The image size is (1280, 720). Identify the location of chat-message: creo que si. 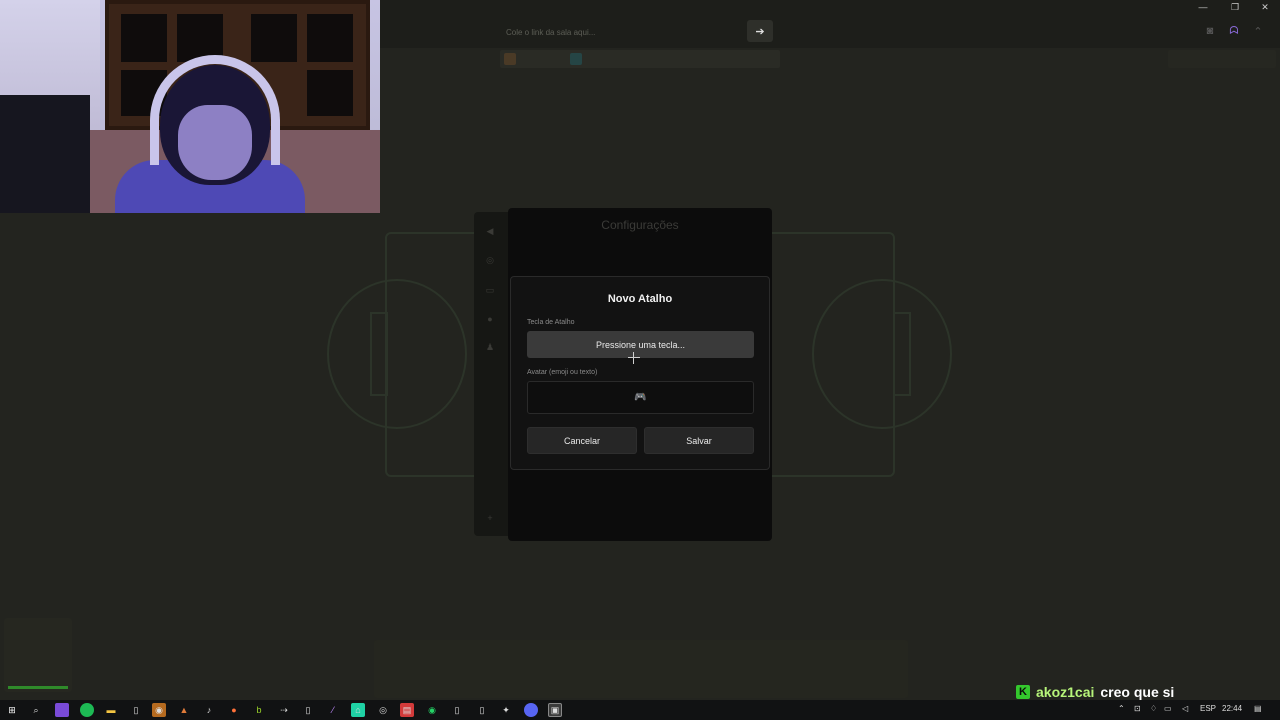
(1137, 692).